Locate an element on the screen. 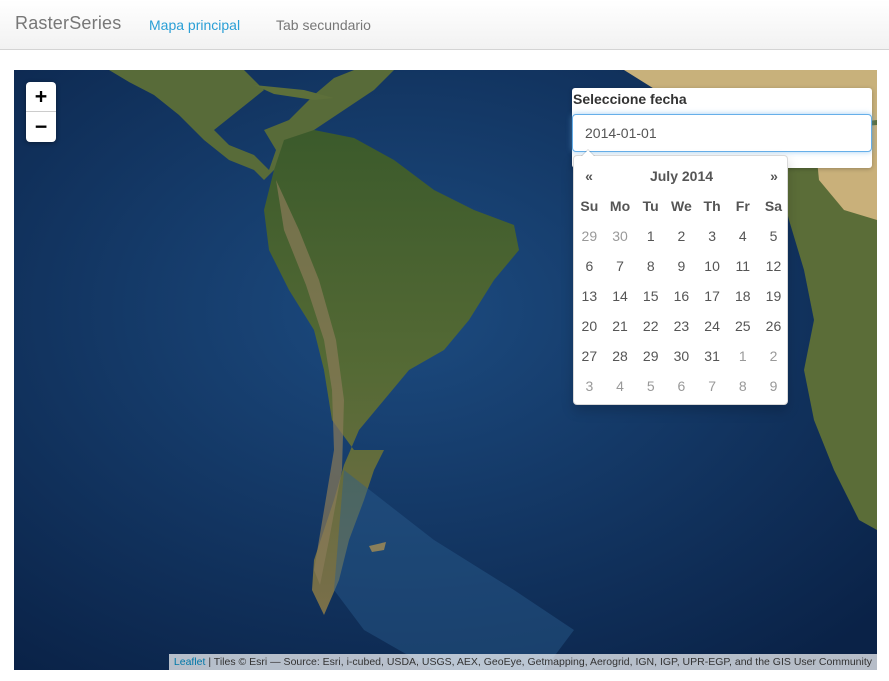 This screenshot has height=681, width=889. week-row: 3456789 is located at coordinates (681, 386).